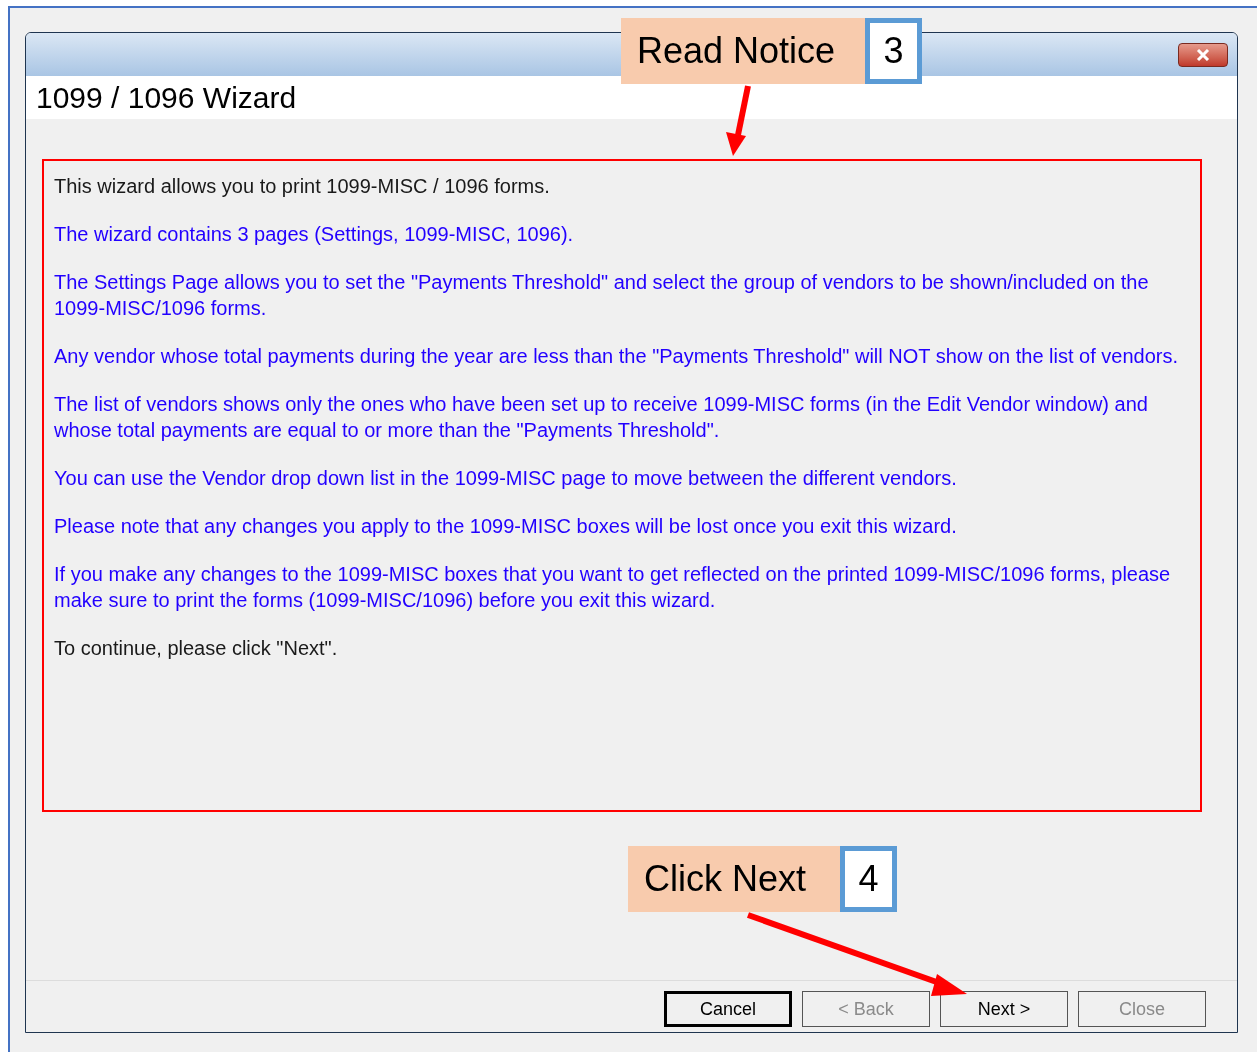  I want to click on step-number: 3, so click(893, 51).